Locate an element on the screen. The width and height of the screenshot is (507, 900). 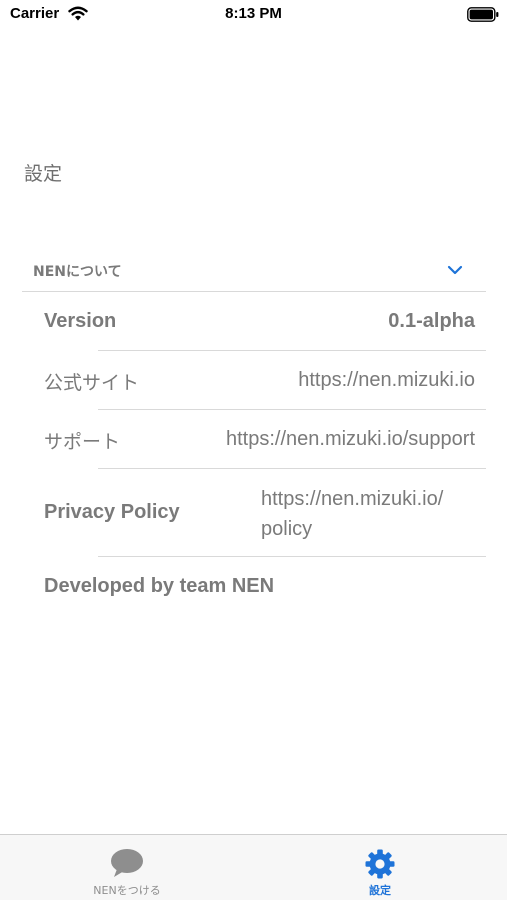
version-row: Version 0.1-alpha is located at coordinates (265, 322).